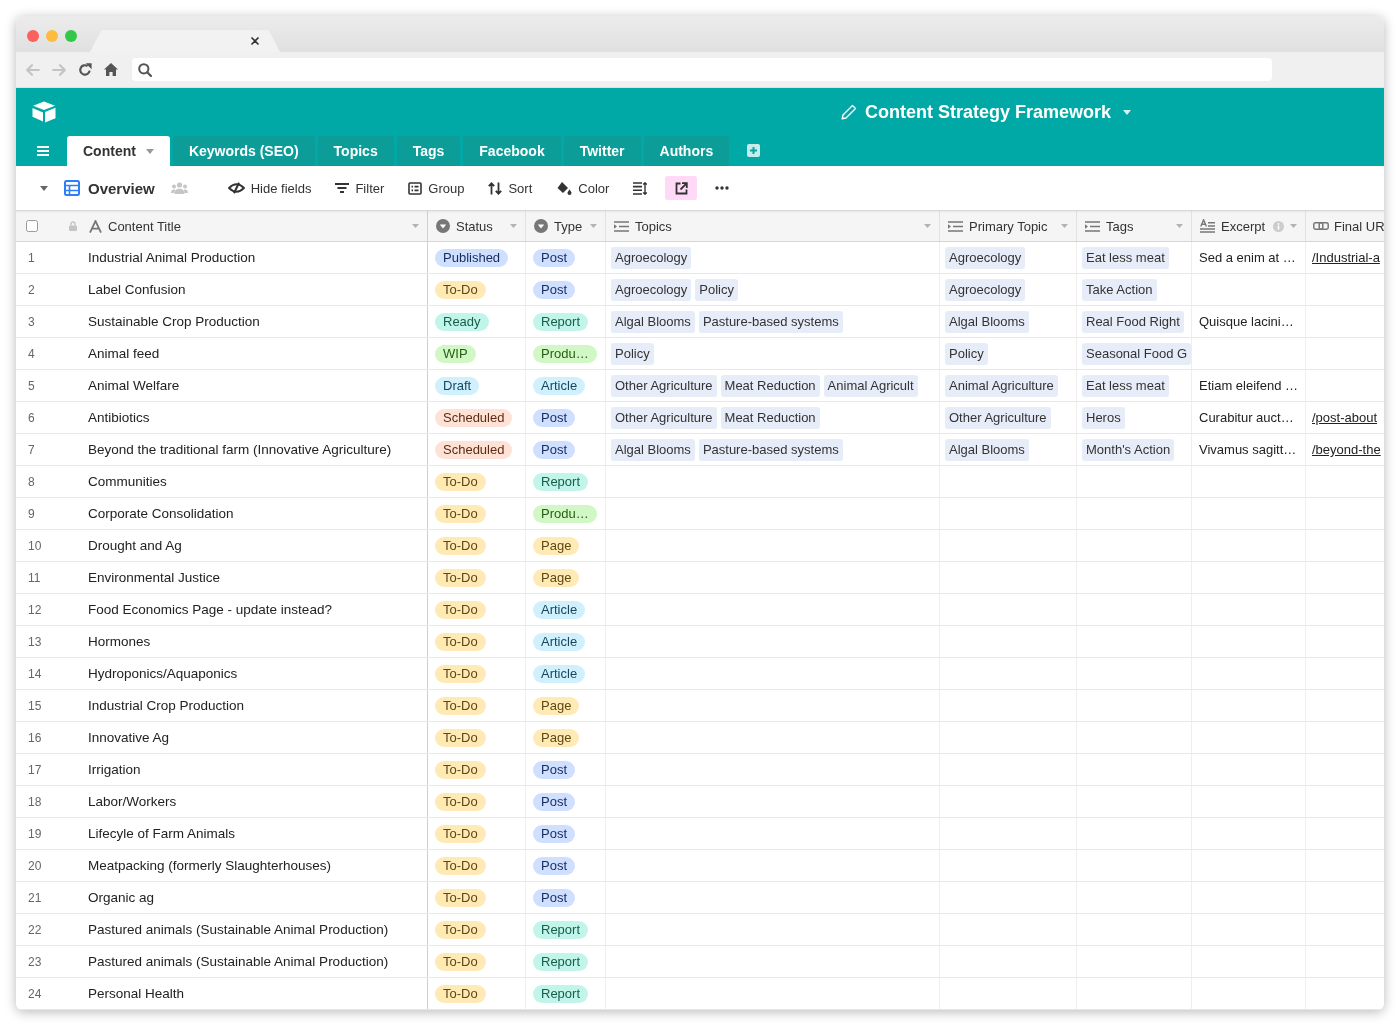 Image resolution: width=1400 pixels, height=1030 pixels. What do you see at coordinates (360, 188) in the screenshot?
I see `filter-button: Filter` at bounding box center [360, 188].